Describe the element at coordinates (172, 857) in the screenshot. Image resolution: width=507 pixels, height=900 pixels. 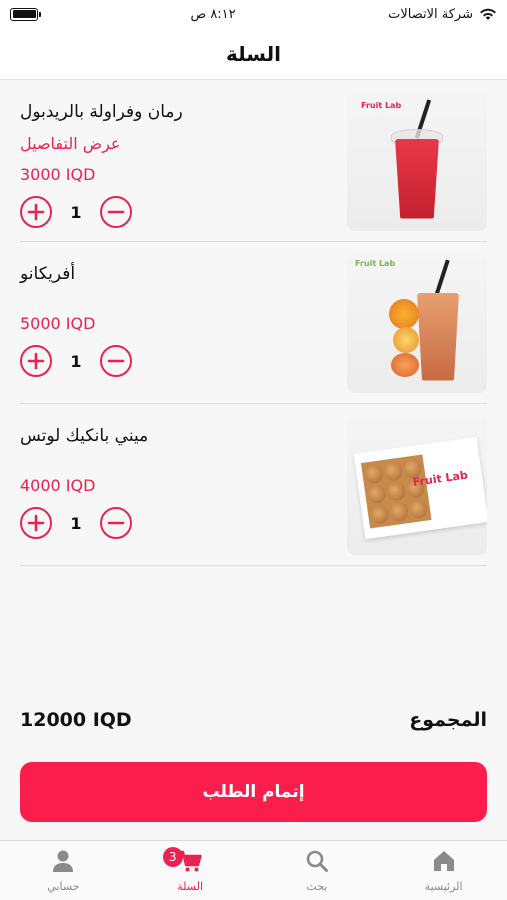
I see `cart-count-badge: 3` at that location.